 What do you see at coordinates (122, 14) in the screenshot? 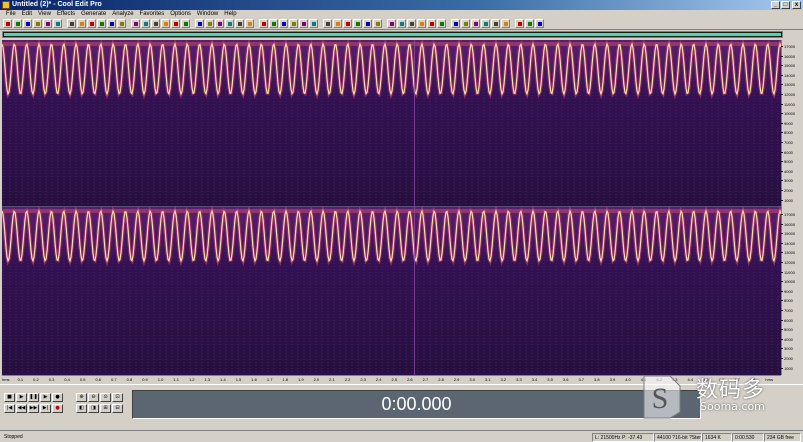
I see `menu-analyze: Analyze` at bounding box center [122, 14].